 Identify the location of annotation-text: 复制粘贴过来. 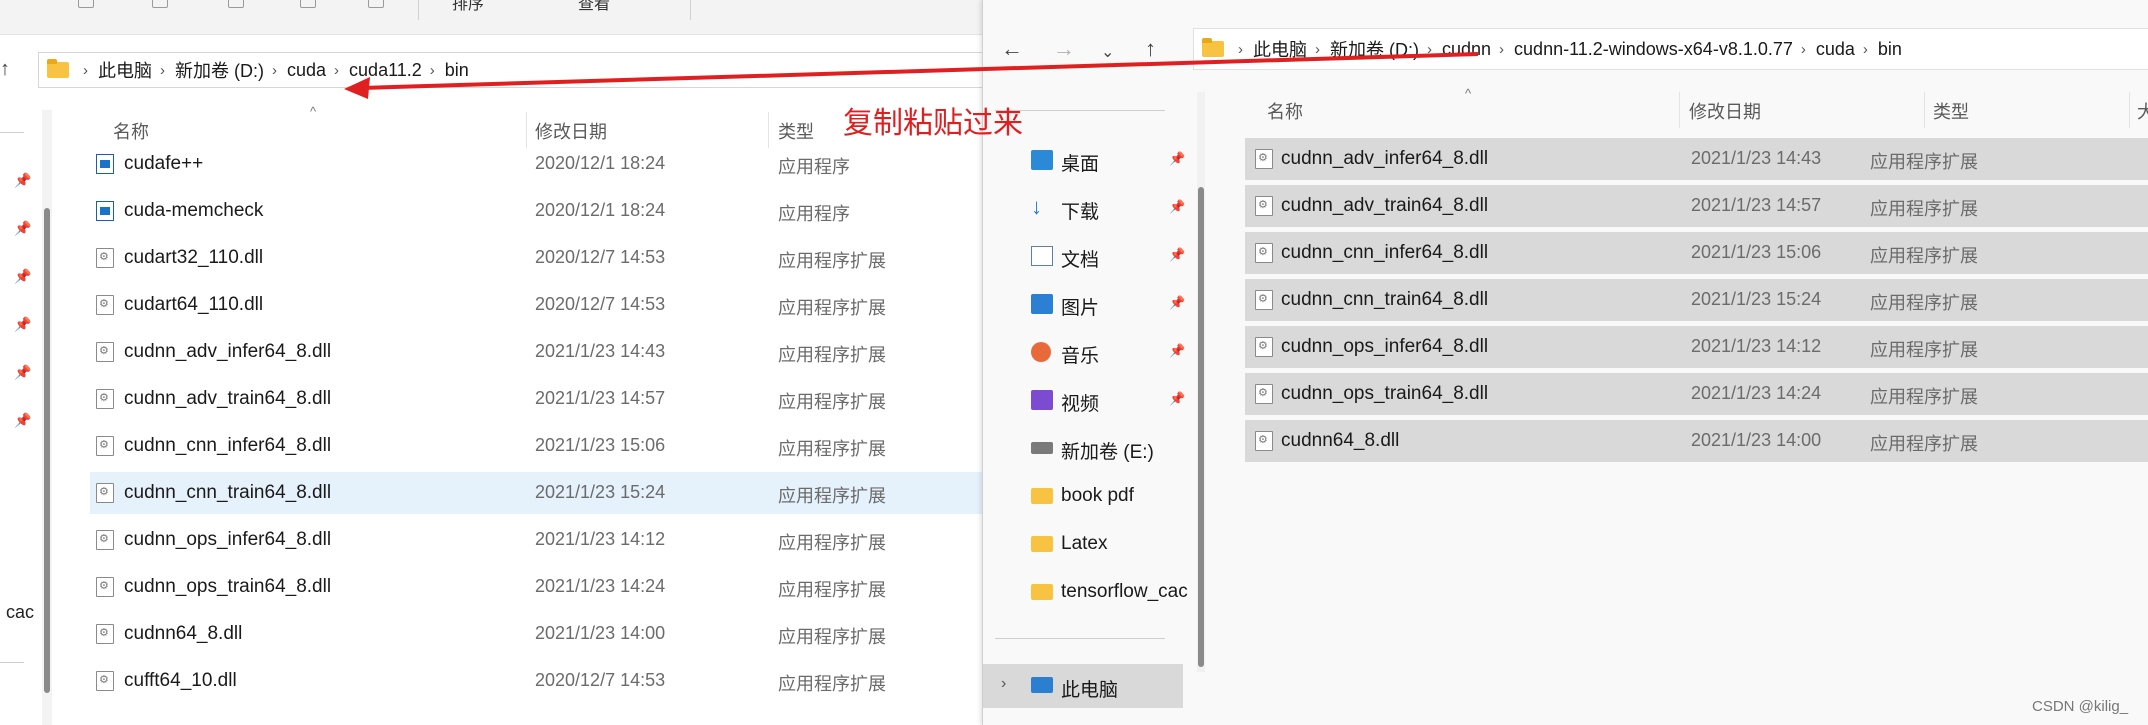
(933, 123).